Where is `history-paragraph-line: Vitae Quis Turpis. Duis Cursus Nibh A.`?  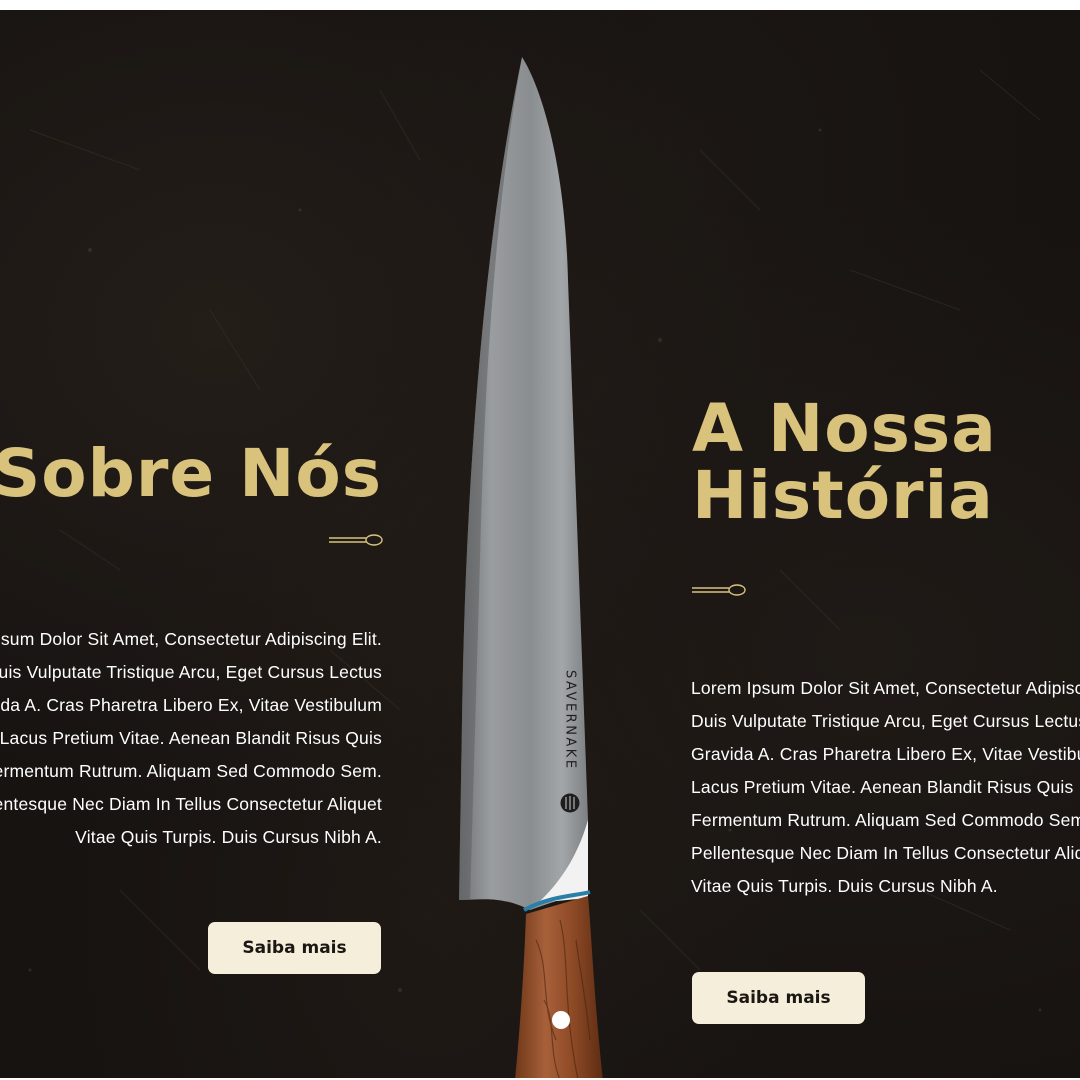
history-paragraph-line: Vitae Quis Turpis. Duis Cursus Nibh A. is located at coordinates (844, 886).